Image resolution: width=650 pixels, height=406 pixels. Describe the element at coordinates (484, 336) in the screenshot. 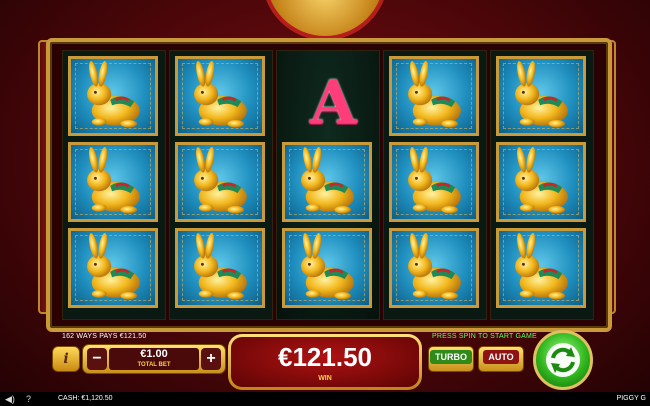

I see `press-spin-text: PRESS SPIN TO START GAME` at that location.